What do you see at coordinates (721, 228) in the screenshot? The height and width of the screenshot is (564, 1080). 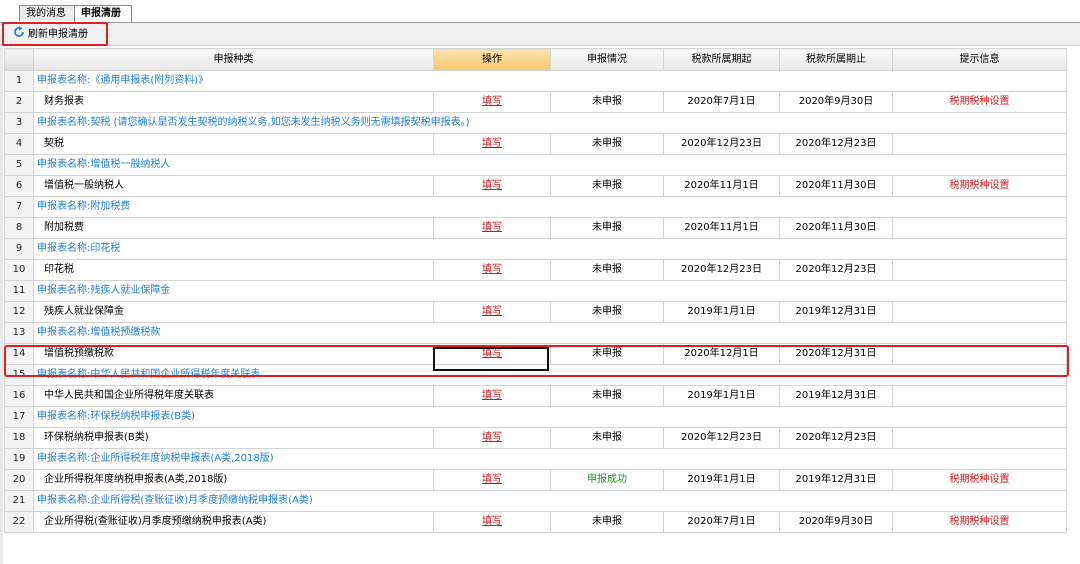 I see `period-start-cell: 2020年11月1日` at bounding box center [721, 228].